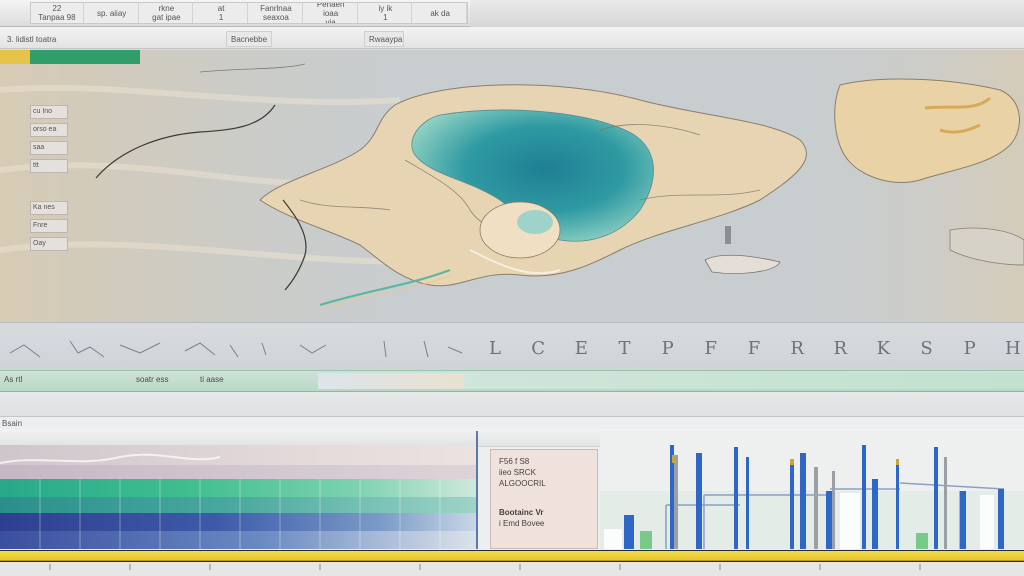  What do you see at coordinates (249, 39) in the screenshot?
I see `tab-layer-b: Bacnebbe` at bounding box center [249, 39].